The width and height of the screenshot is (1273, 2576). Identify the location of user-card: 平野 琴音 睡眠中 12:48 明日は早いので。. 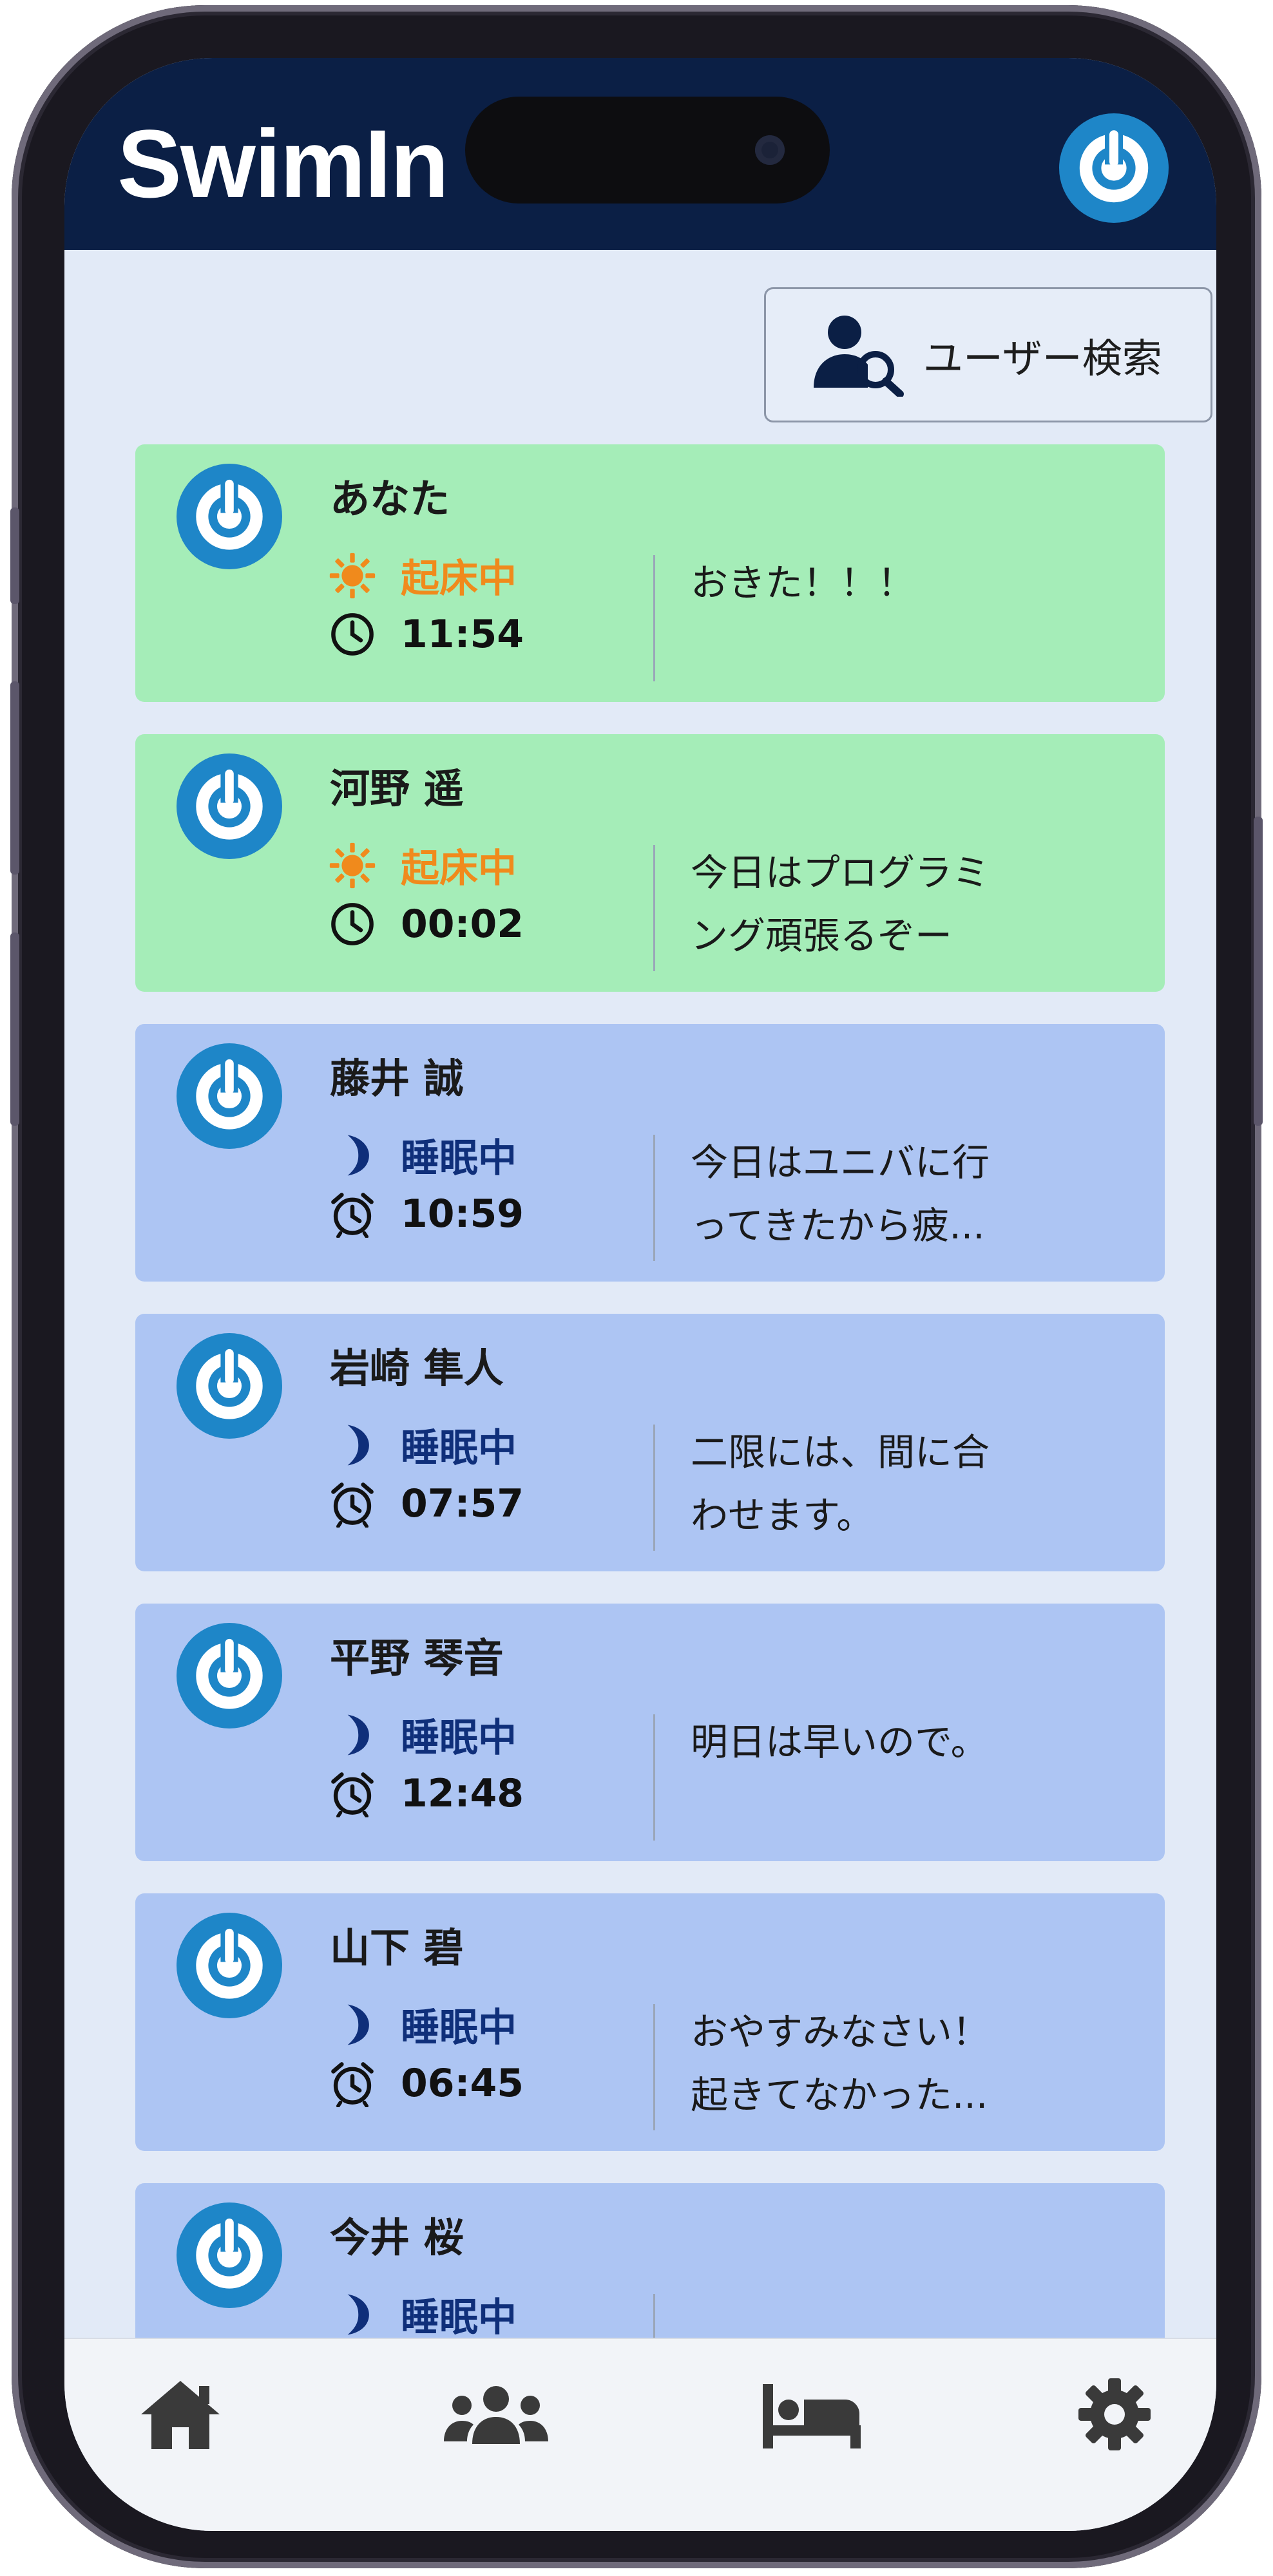
(650, 1733).